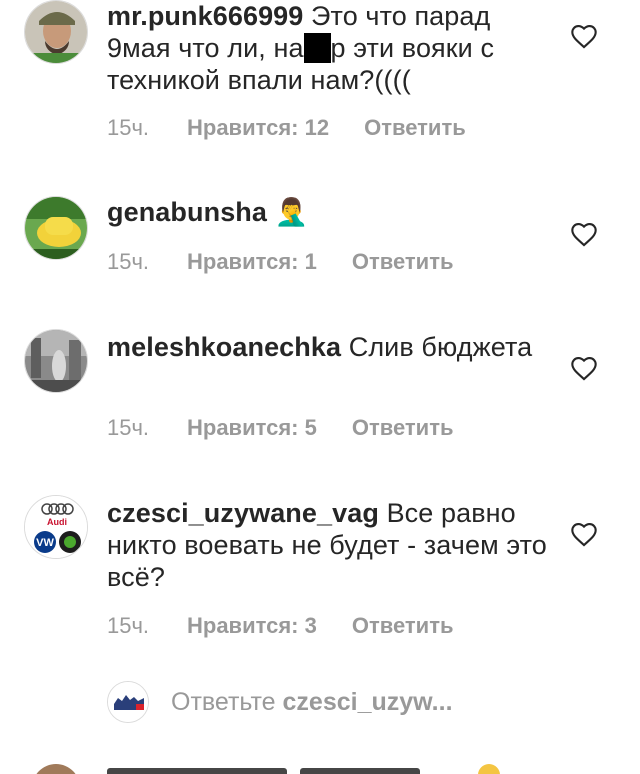 The image size is (640, 774). I want to click on comment-text: meleshkoanechka Слив бюджета, so click(327, 347).